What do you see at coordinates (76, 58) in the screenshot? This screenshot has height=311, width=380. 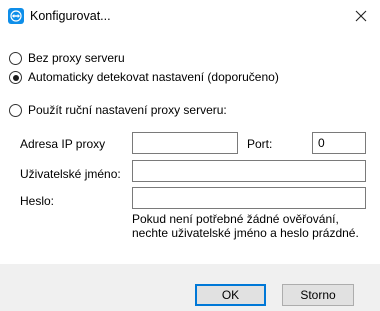 I see `radio-no-proxy-label: Bez proxy serveru` at bounding box center [76, 58].